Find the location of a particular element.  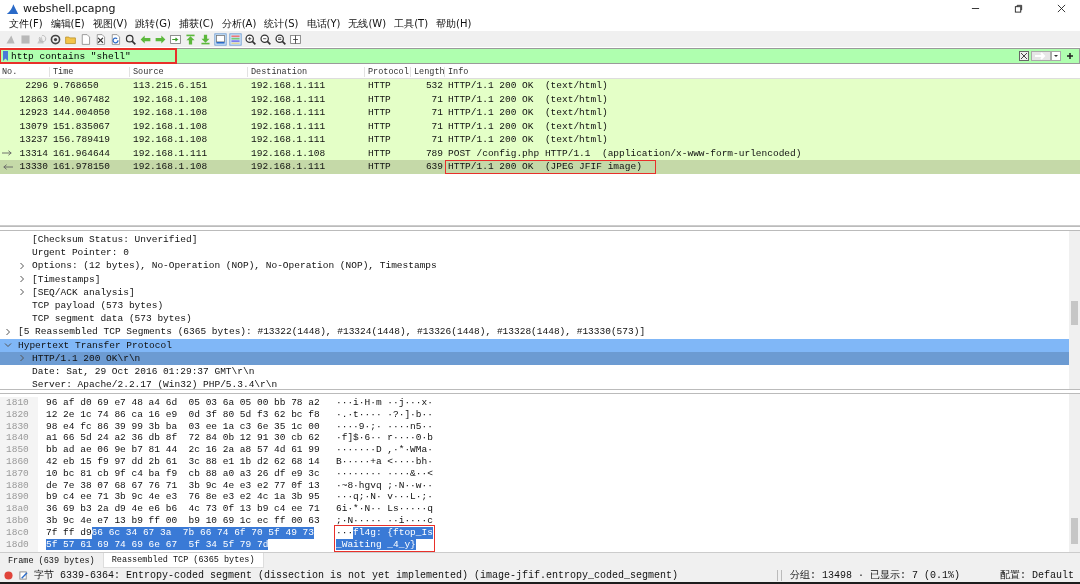

autoscroll-icon is located at coordinates (220, 39).